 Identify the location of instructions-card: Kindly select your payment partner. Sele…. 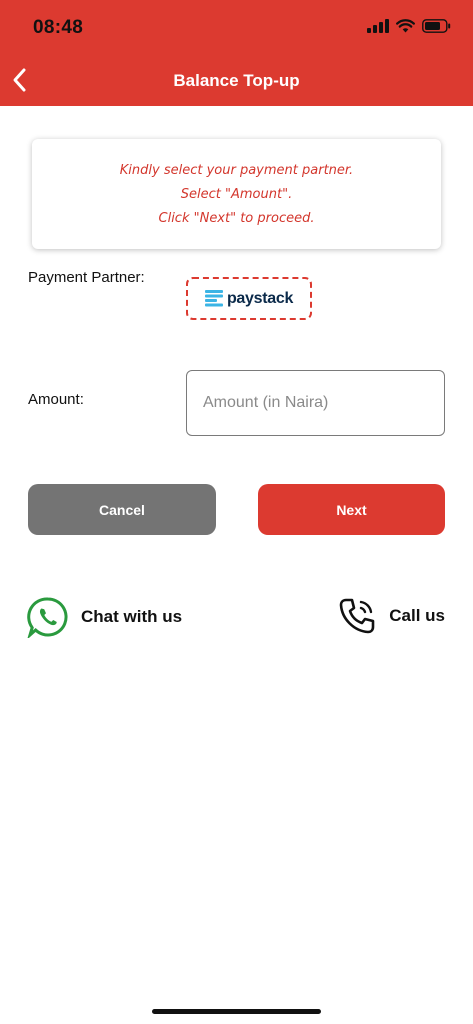
(236, 194).